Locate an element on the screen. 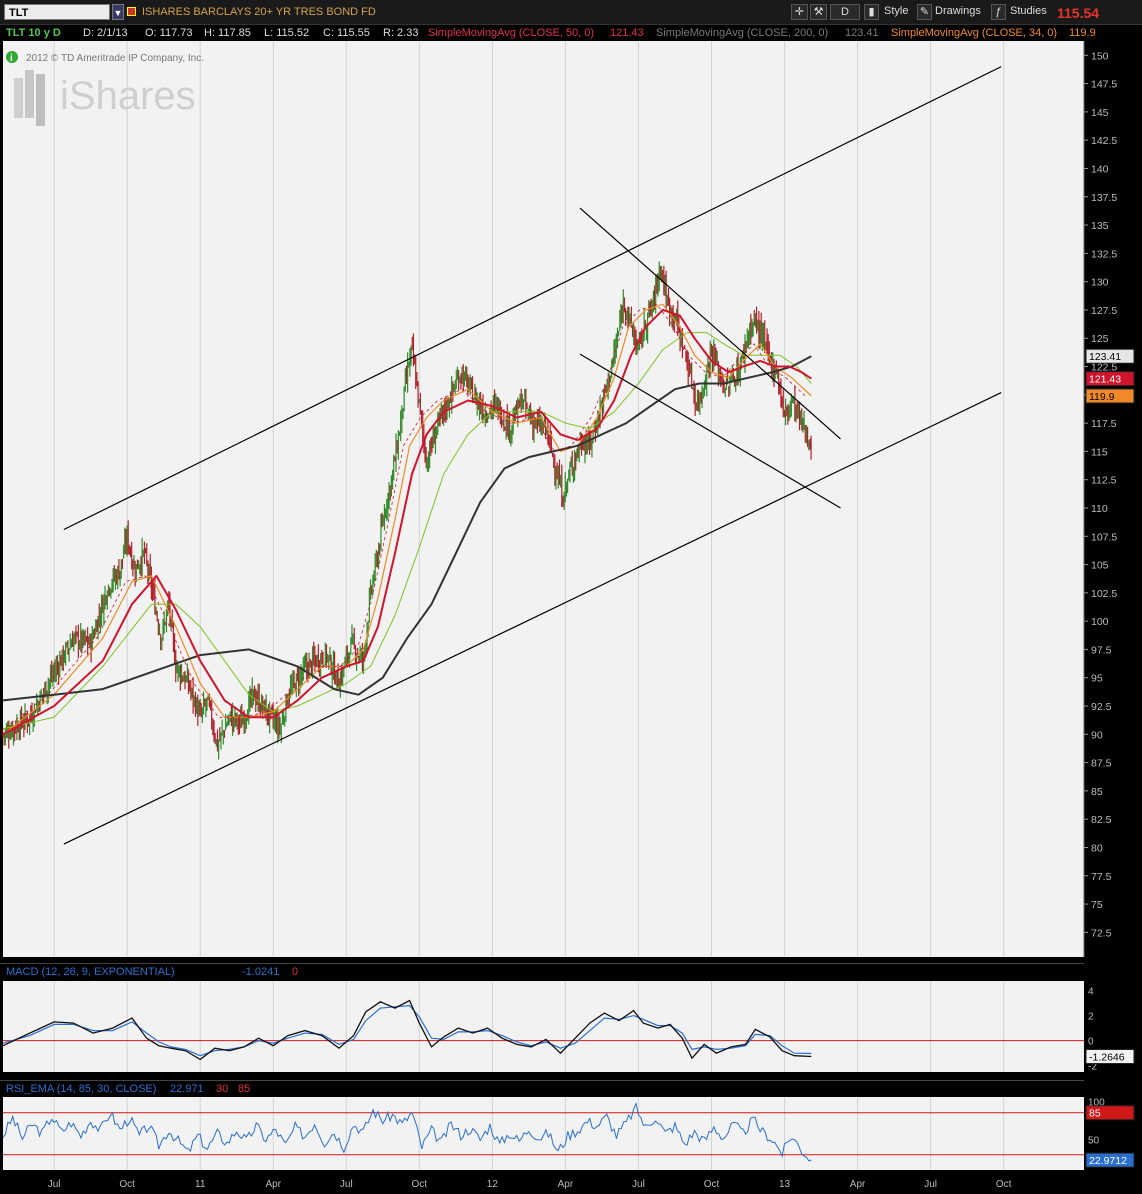 This screenshot has height=1194, width=1142. price-tick-label: 142.5 is located at coordinates (1104, 141).